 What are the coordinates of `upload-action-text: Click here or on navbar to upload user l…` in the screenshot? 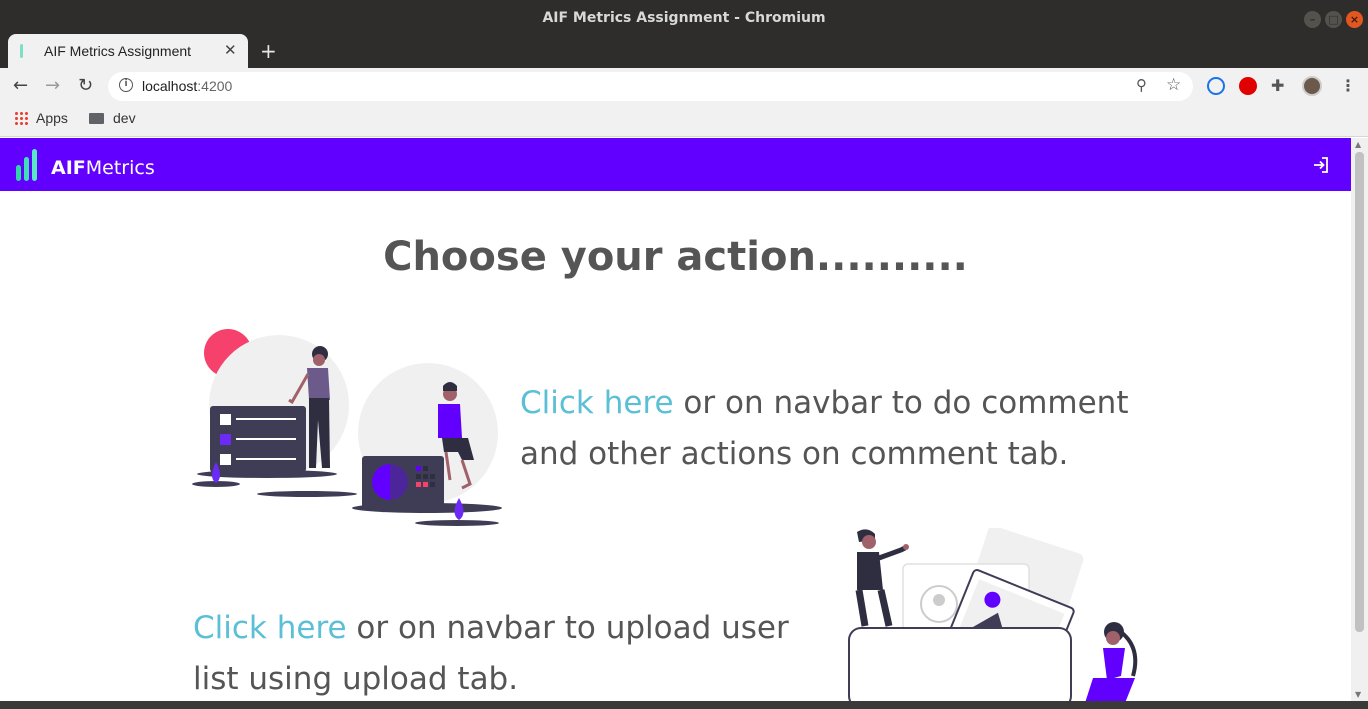 It's located at (503, 652).